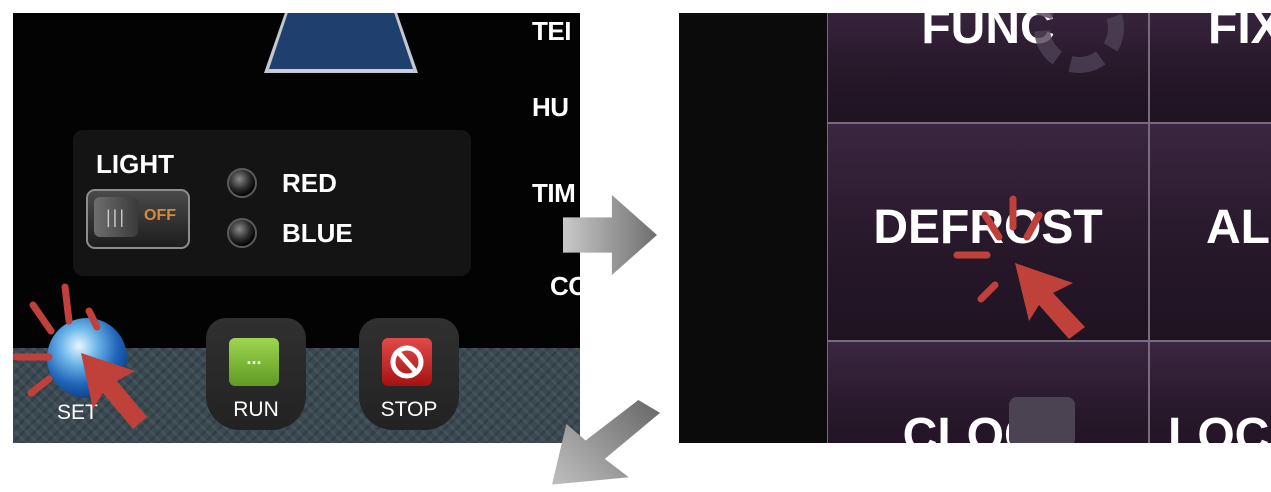 Image resolution: width=1271 pixels, height=492 pixels. What do you see at coordinates (565, 286) in the screenshot?
I see `co2-label: CO` at bounding box center [565, 286].